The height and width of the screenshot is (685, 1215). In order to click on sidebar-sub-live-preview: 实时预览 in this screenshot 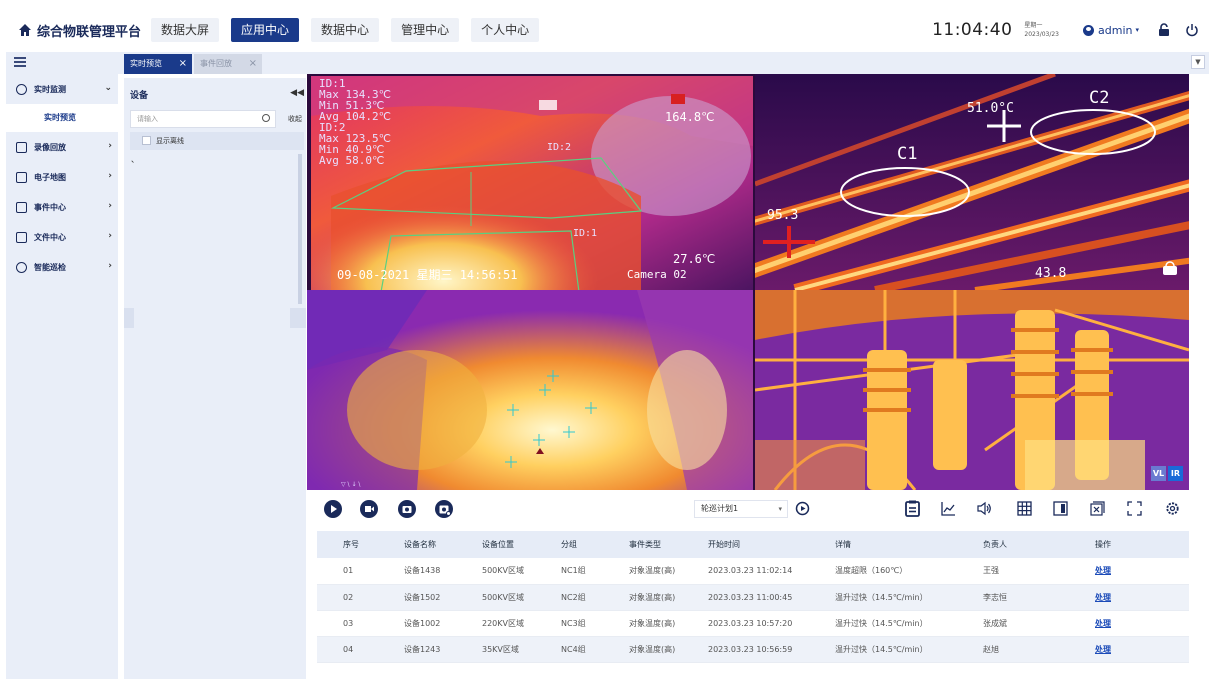, I will do `click(62, 118)`.